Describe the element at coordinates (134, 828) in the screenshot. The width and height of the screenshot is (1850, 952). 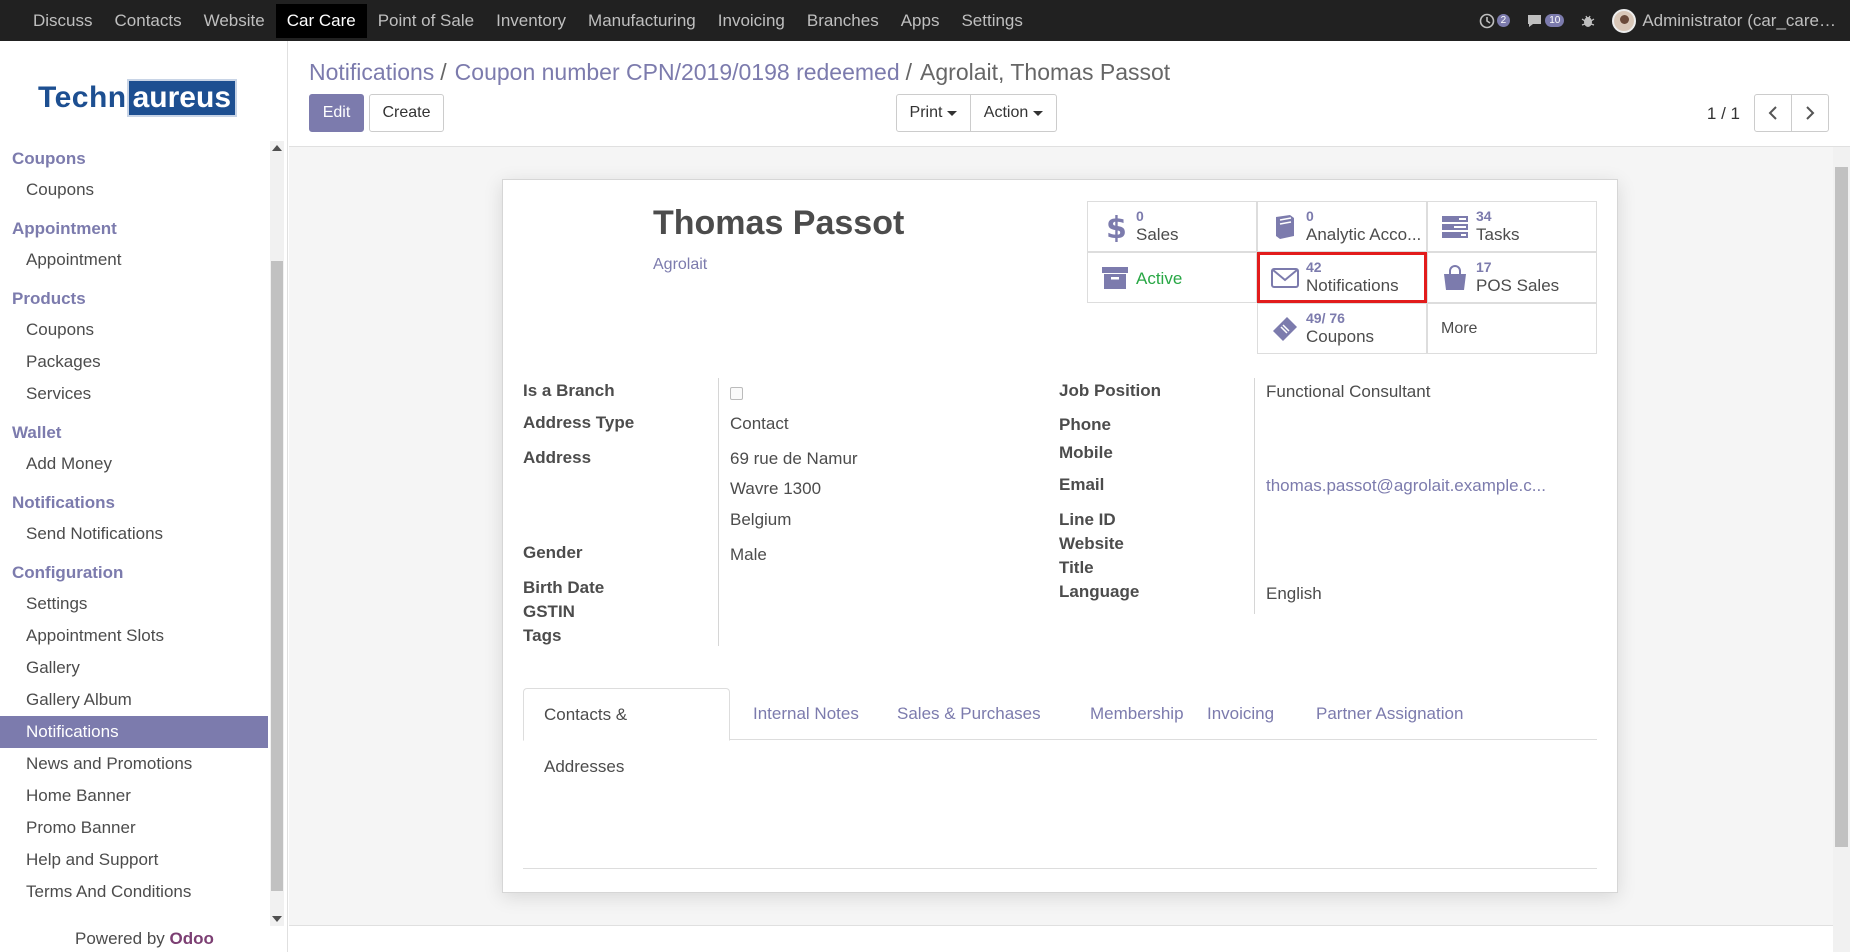
I see `sidebar-item-promo-banner: Promo Banner` at that location.